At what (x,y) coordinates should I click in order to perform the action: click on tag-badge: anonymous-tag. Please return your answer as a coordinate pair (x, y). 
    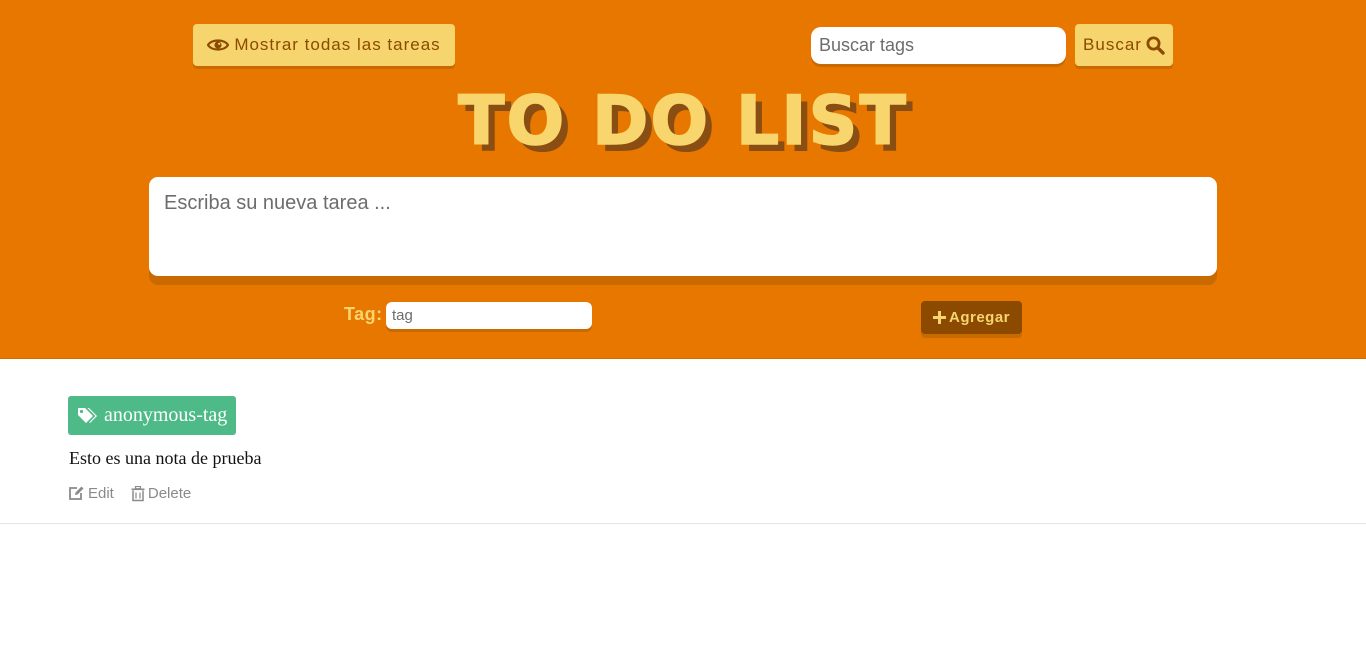
    Looking at the image, I should click on (152, 415).